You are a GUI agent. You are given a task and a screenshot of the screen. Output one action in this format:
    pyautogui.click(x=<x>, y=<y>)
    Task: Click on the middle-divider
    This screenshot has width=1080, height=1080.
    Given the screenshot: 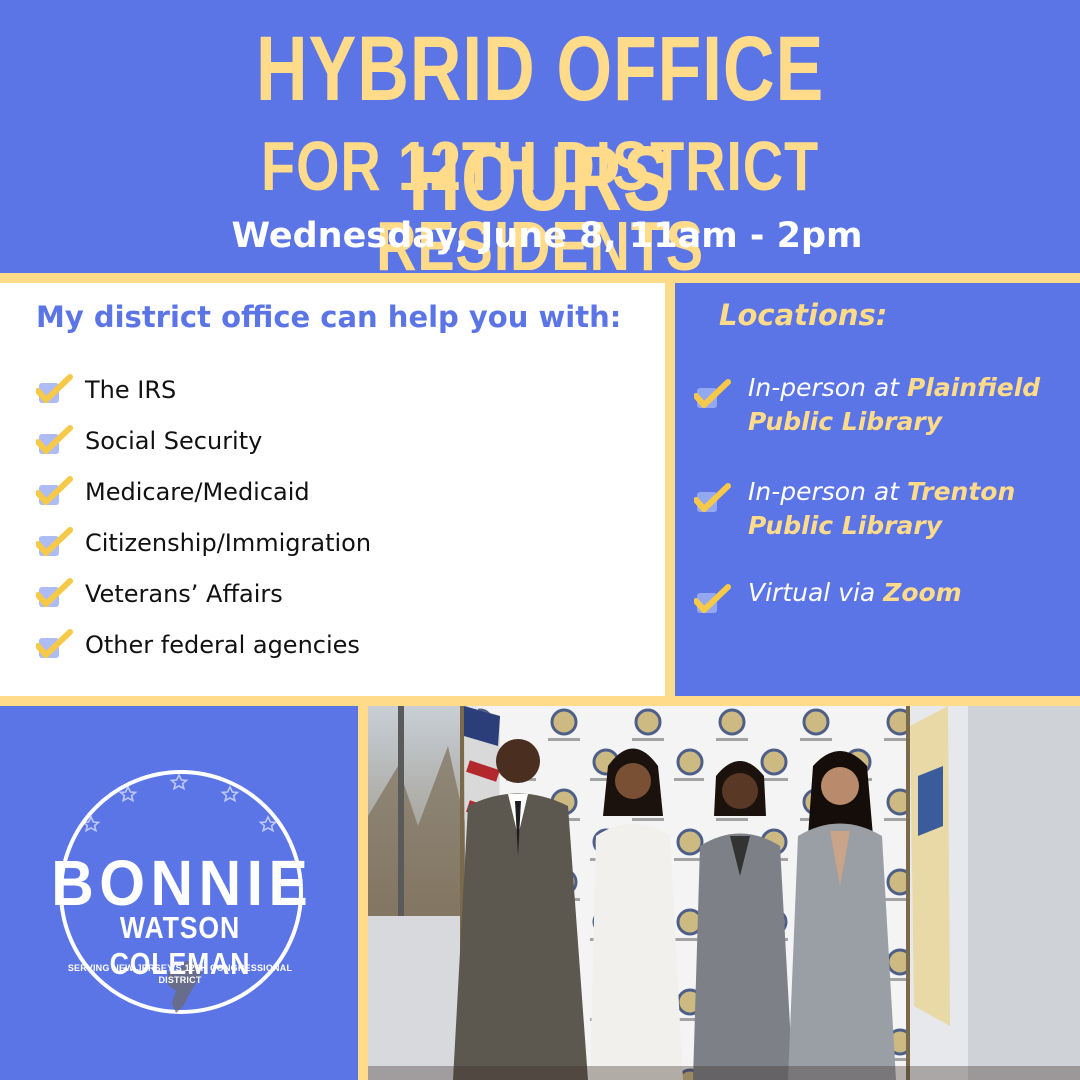 What is the action you would take?
    pyautogui.click(x=670, y=489)
    